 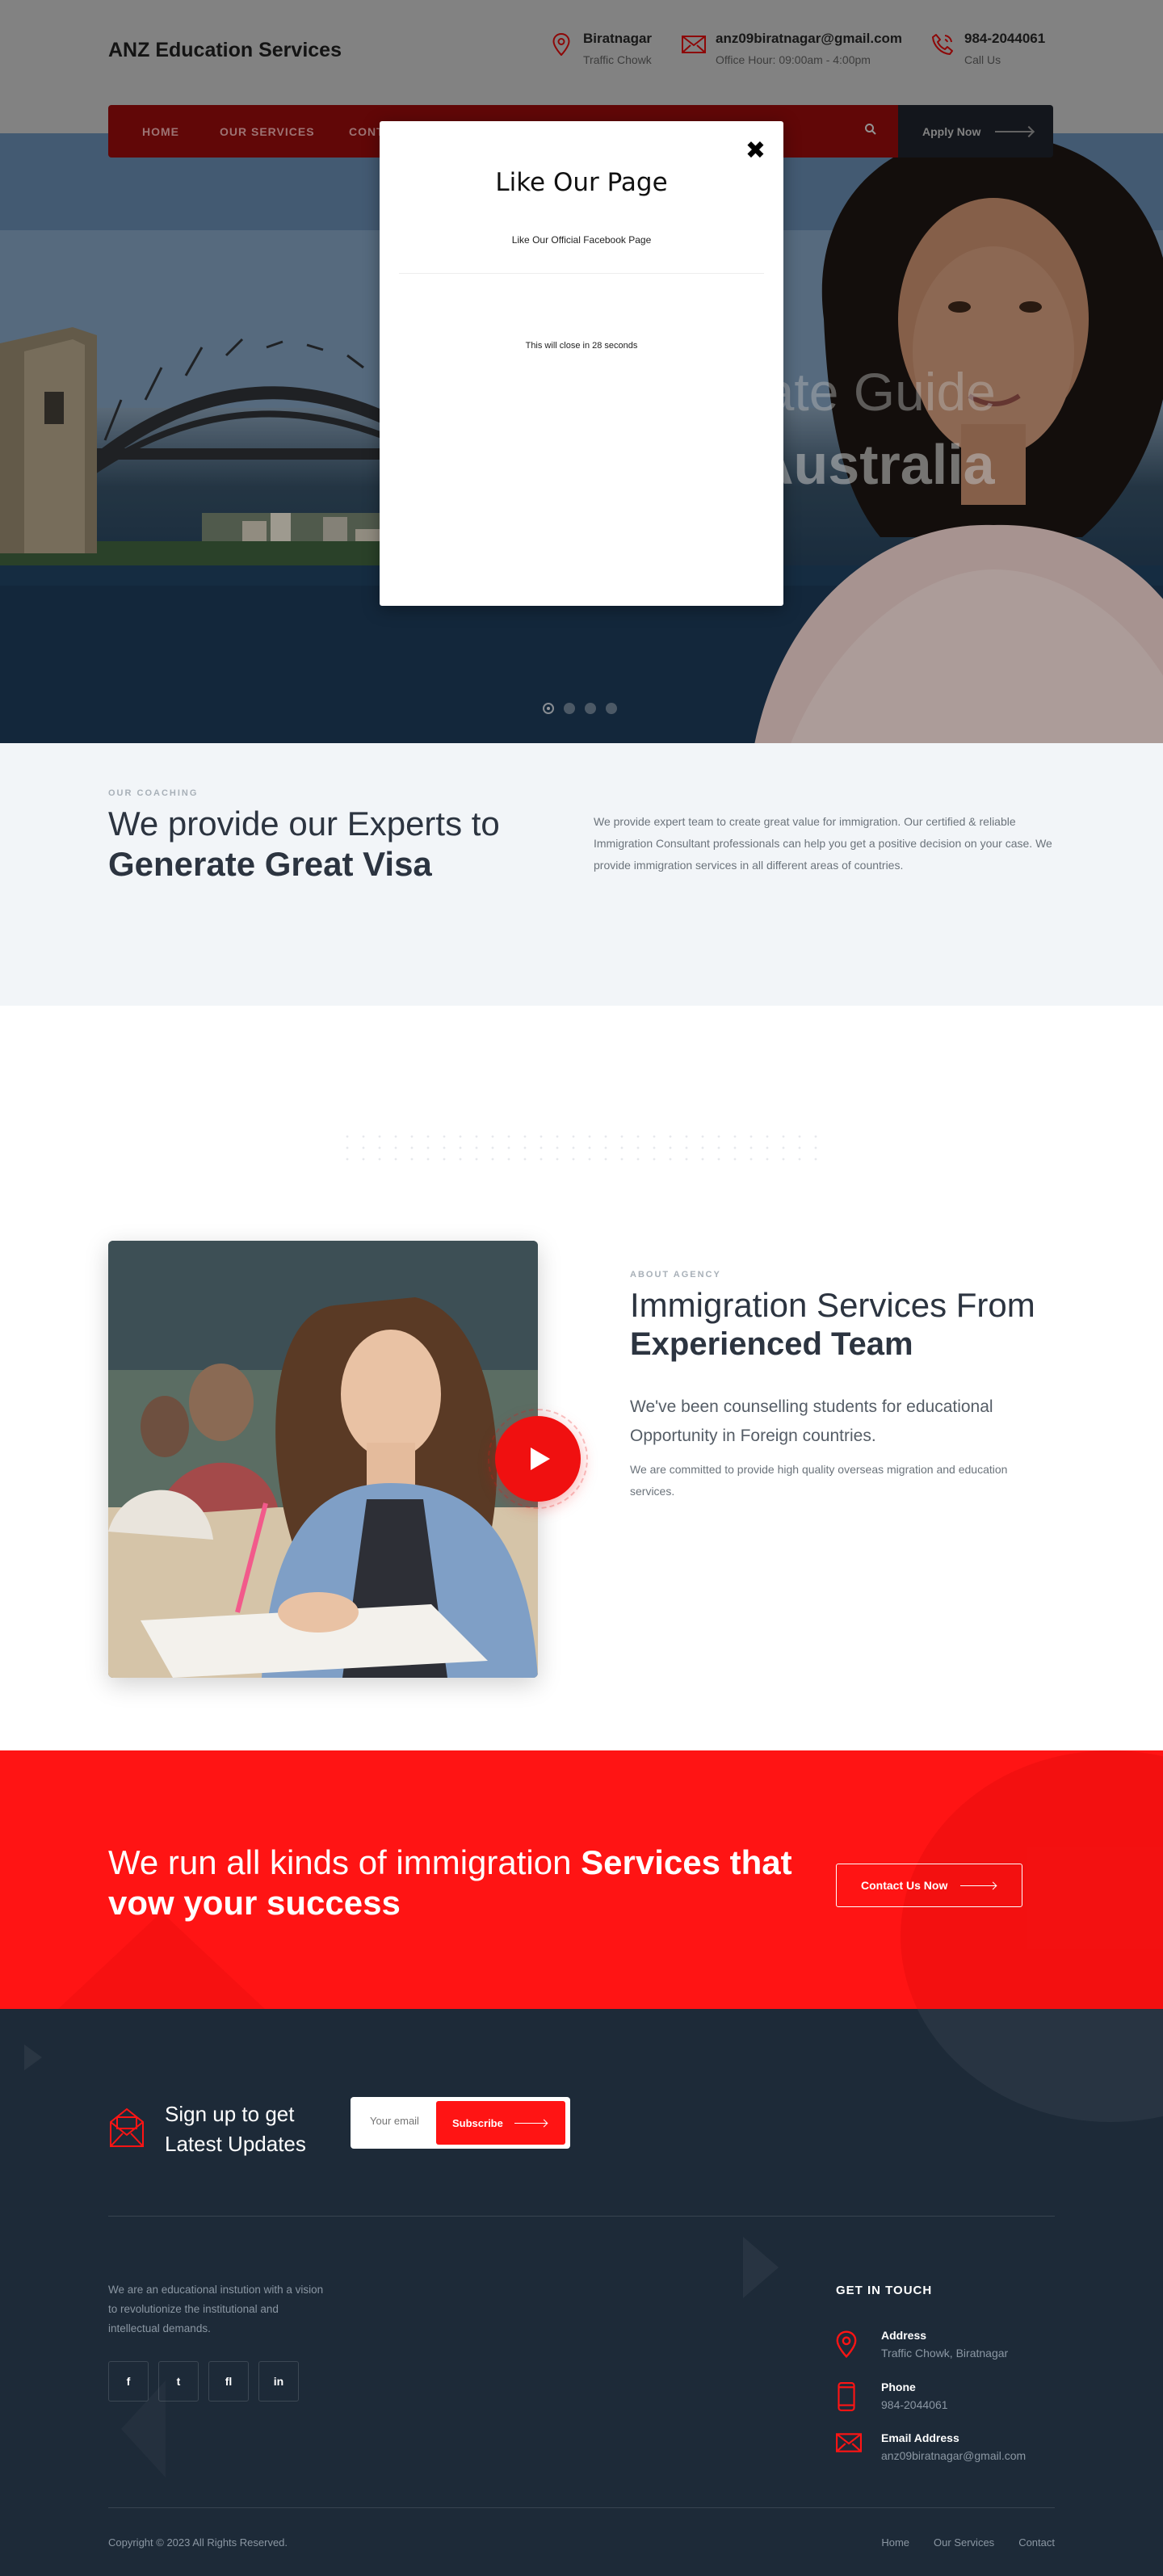 I want to click on get-in-touch-heading: GET IN TOUCH, so click(x=884, y=2290).